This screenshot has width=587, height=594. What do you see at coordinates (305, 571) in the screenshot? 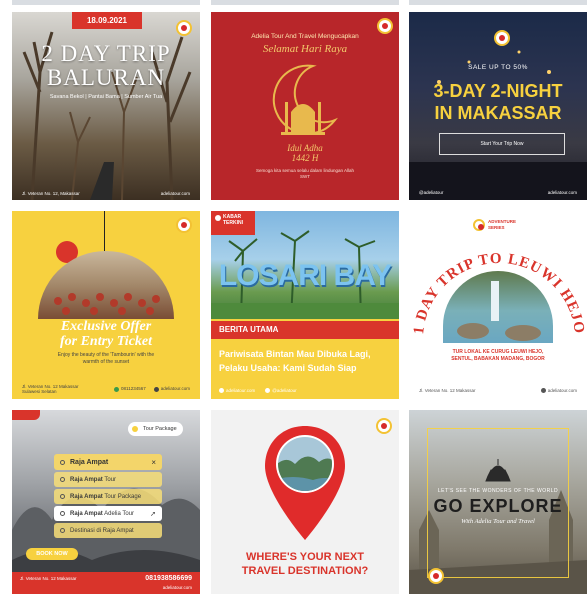
I see `question-line-2: TRAVEL DESTINATION?` at bounding box center [305, 571].